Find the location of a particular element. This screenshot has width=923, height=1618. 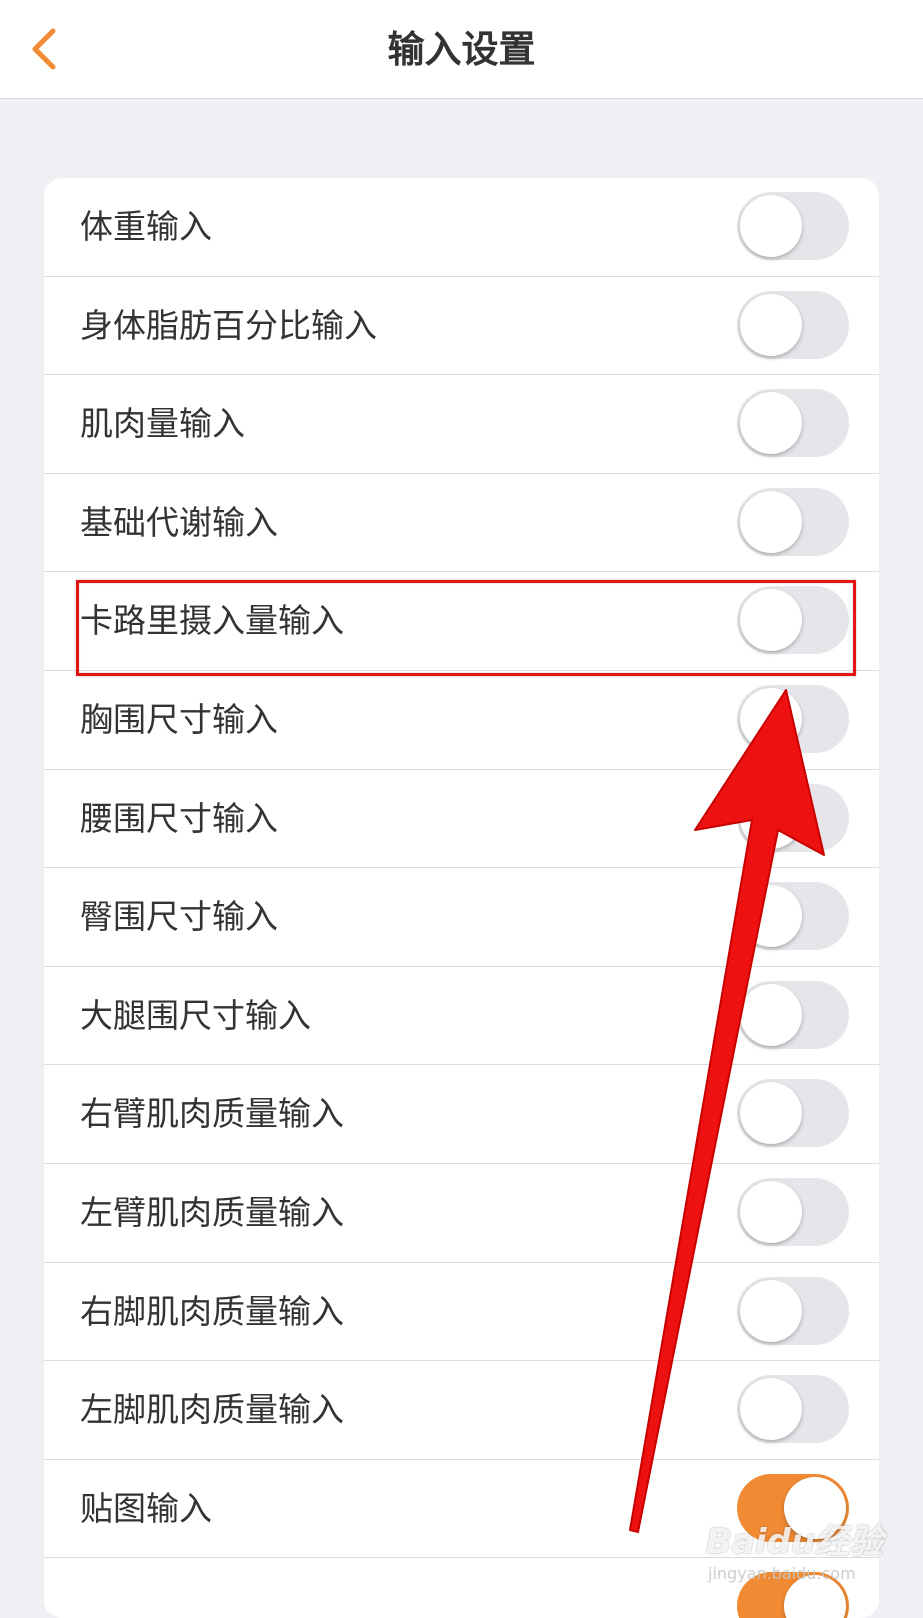

setting-label: 大腿围尺寸输入 is located at coordinates (195, 1015).